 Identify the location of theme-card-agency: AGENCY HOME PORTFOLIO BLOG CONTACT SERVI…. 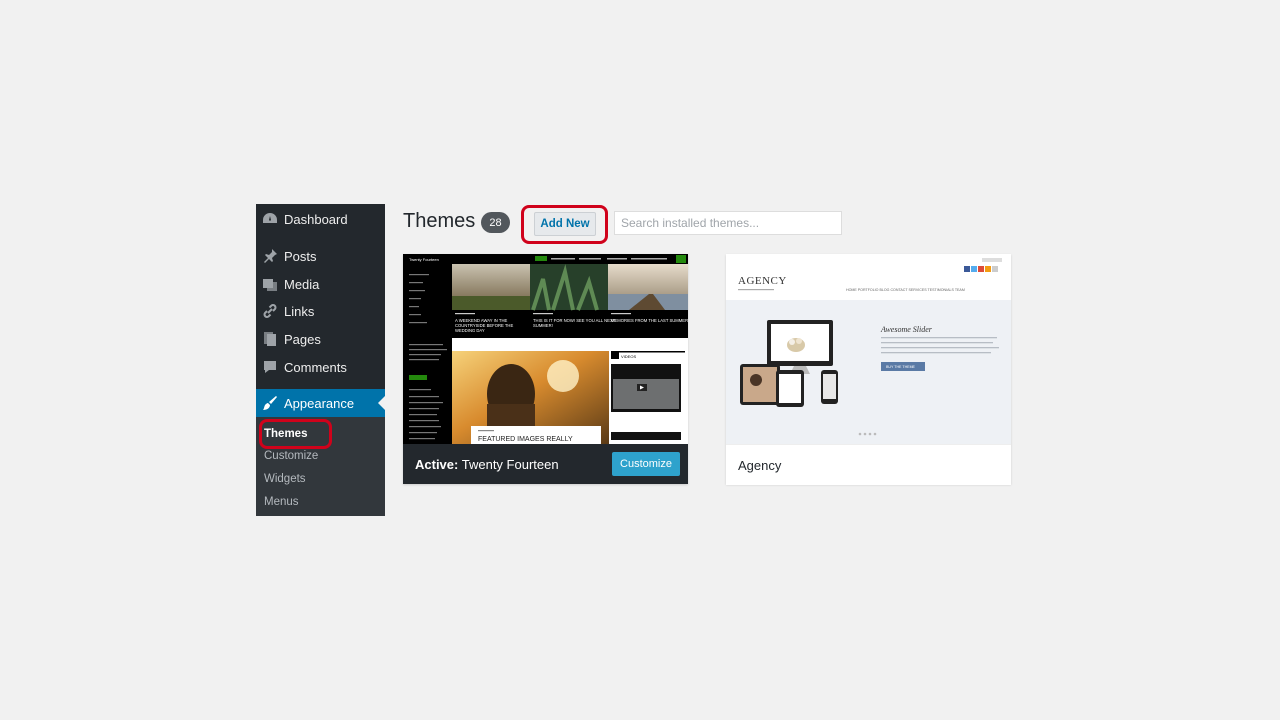
(868, 369).